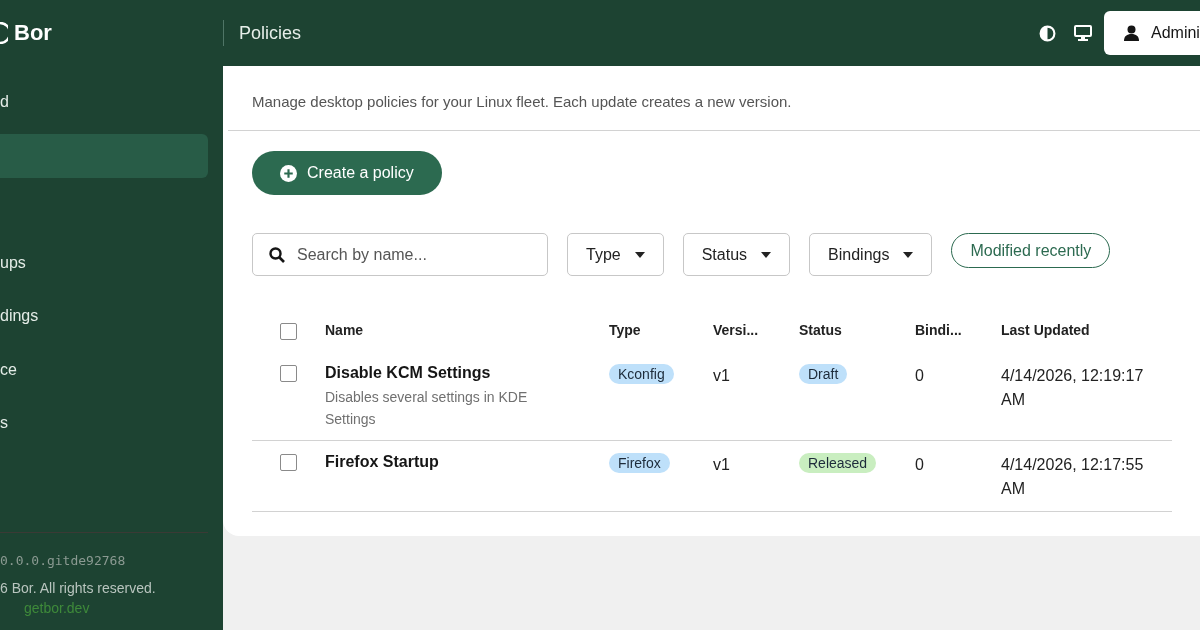  What do you see at coordinates (104, 316) in the screenshot?
I see `sidebar-item: dings` at bounding box center [104, 316].